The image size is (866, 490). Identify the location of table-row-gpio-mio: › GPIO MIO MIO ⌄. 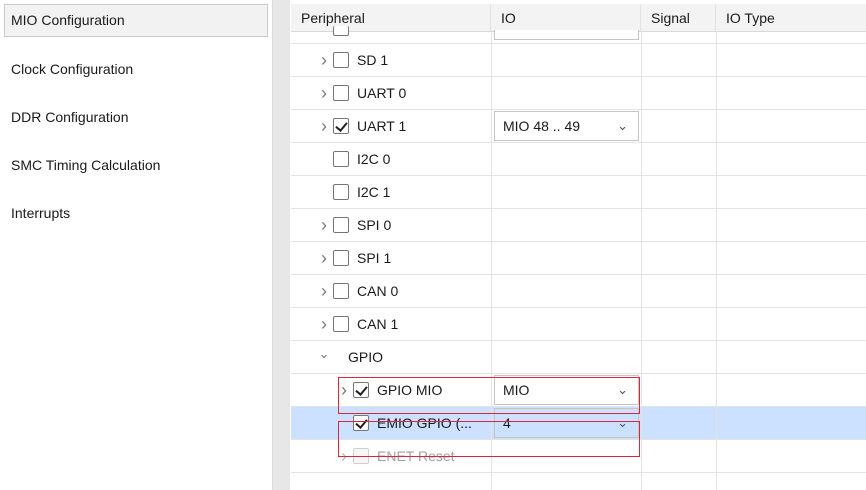
(578, 390).